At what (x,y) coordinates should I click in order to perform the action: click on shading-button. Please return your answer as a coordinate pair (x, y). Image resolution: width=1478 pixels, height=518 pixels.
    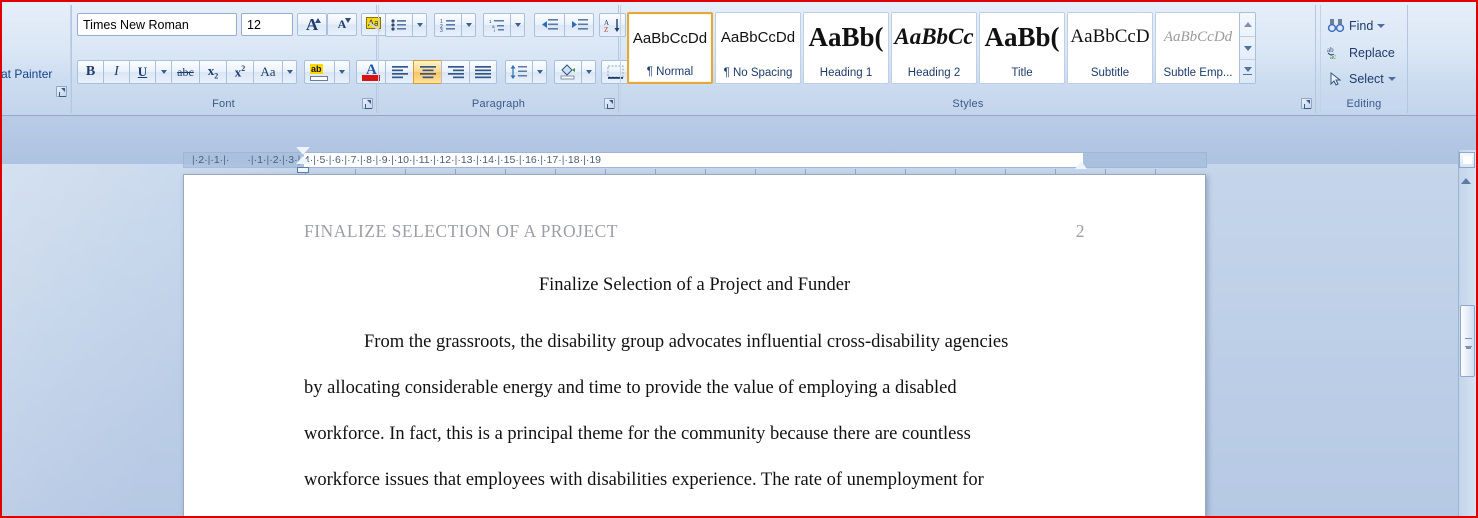
    Looking at the image, I should click on (567, 72).